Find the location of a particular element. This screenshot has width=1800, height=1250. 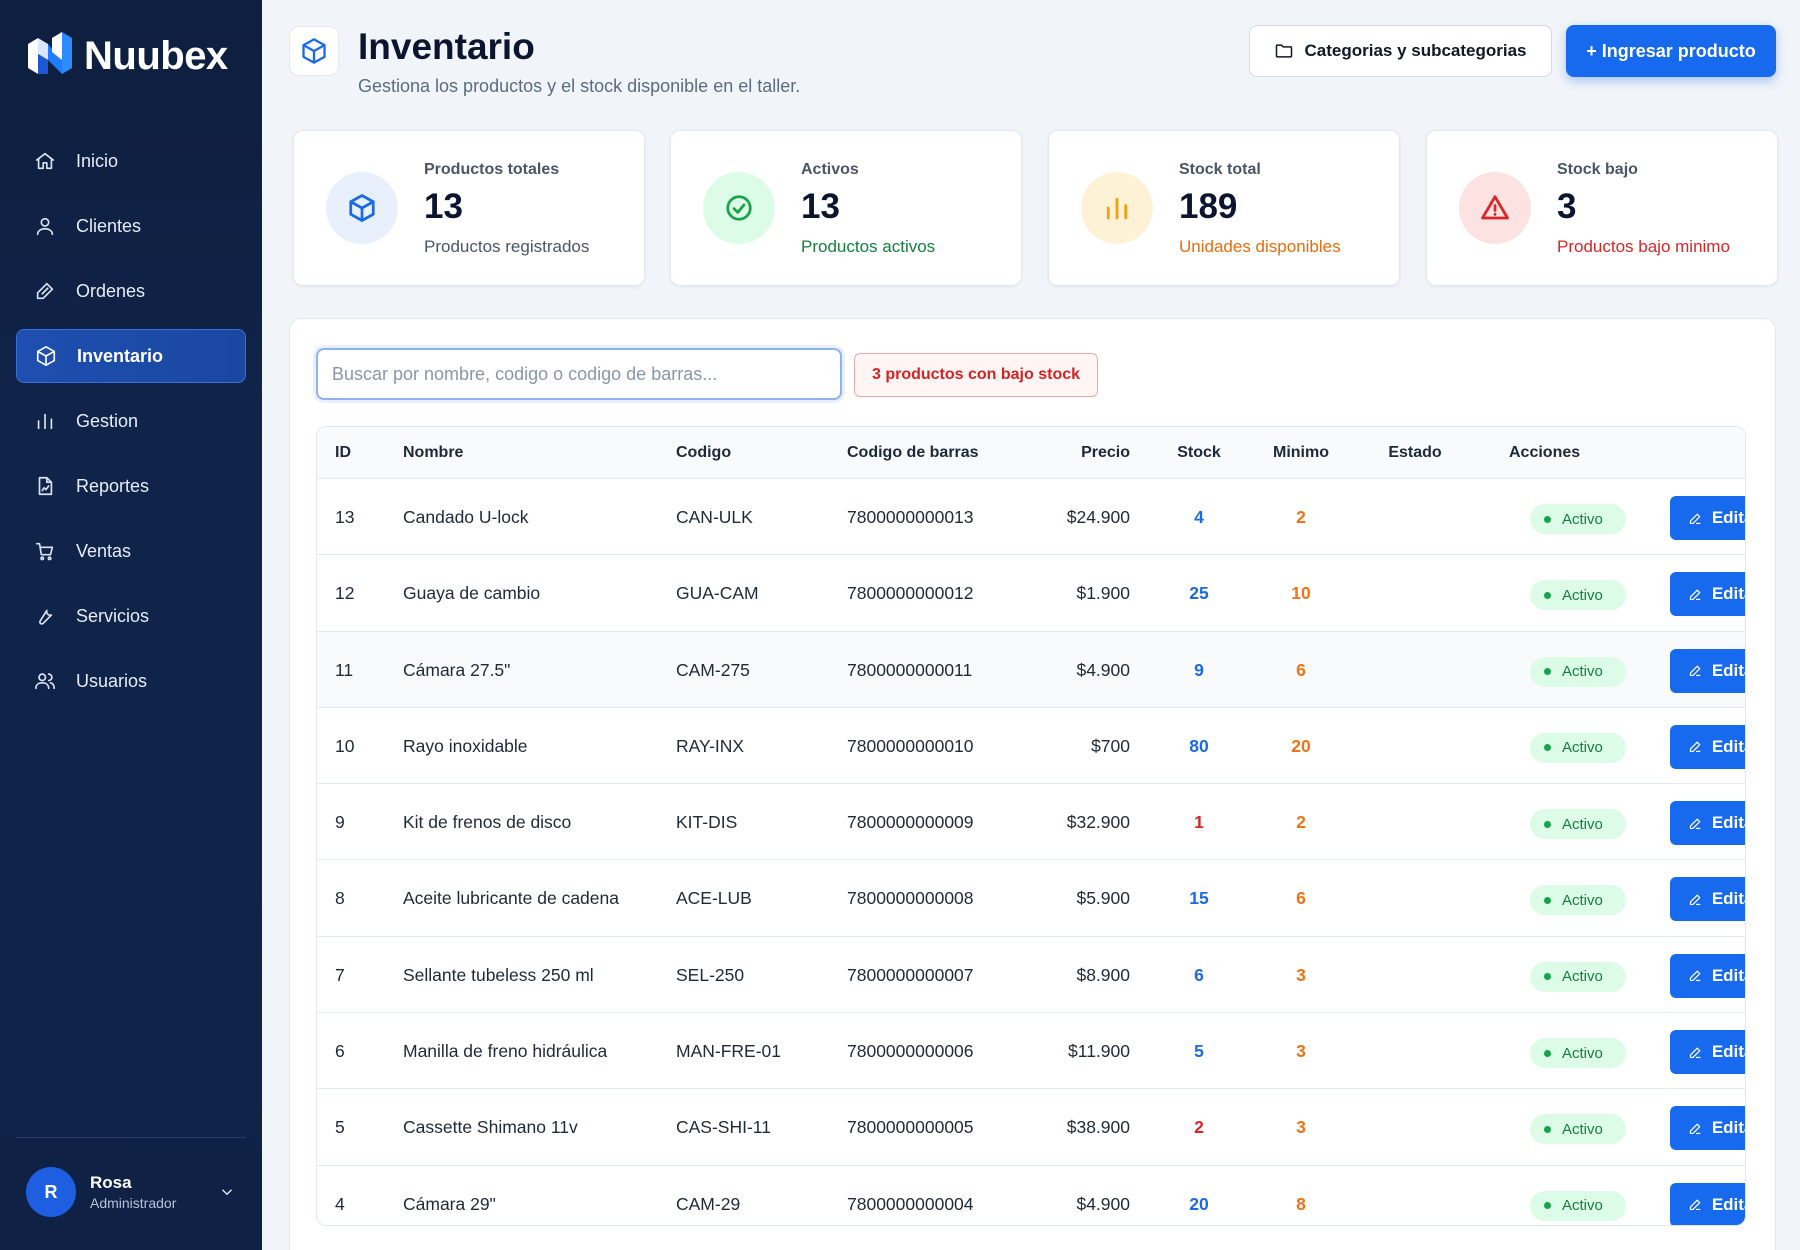

cell-codigo: CAM-275 is located at coordinates (713, 669).